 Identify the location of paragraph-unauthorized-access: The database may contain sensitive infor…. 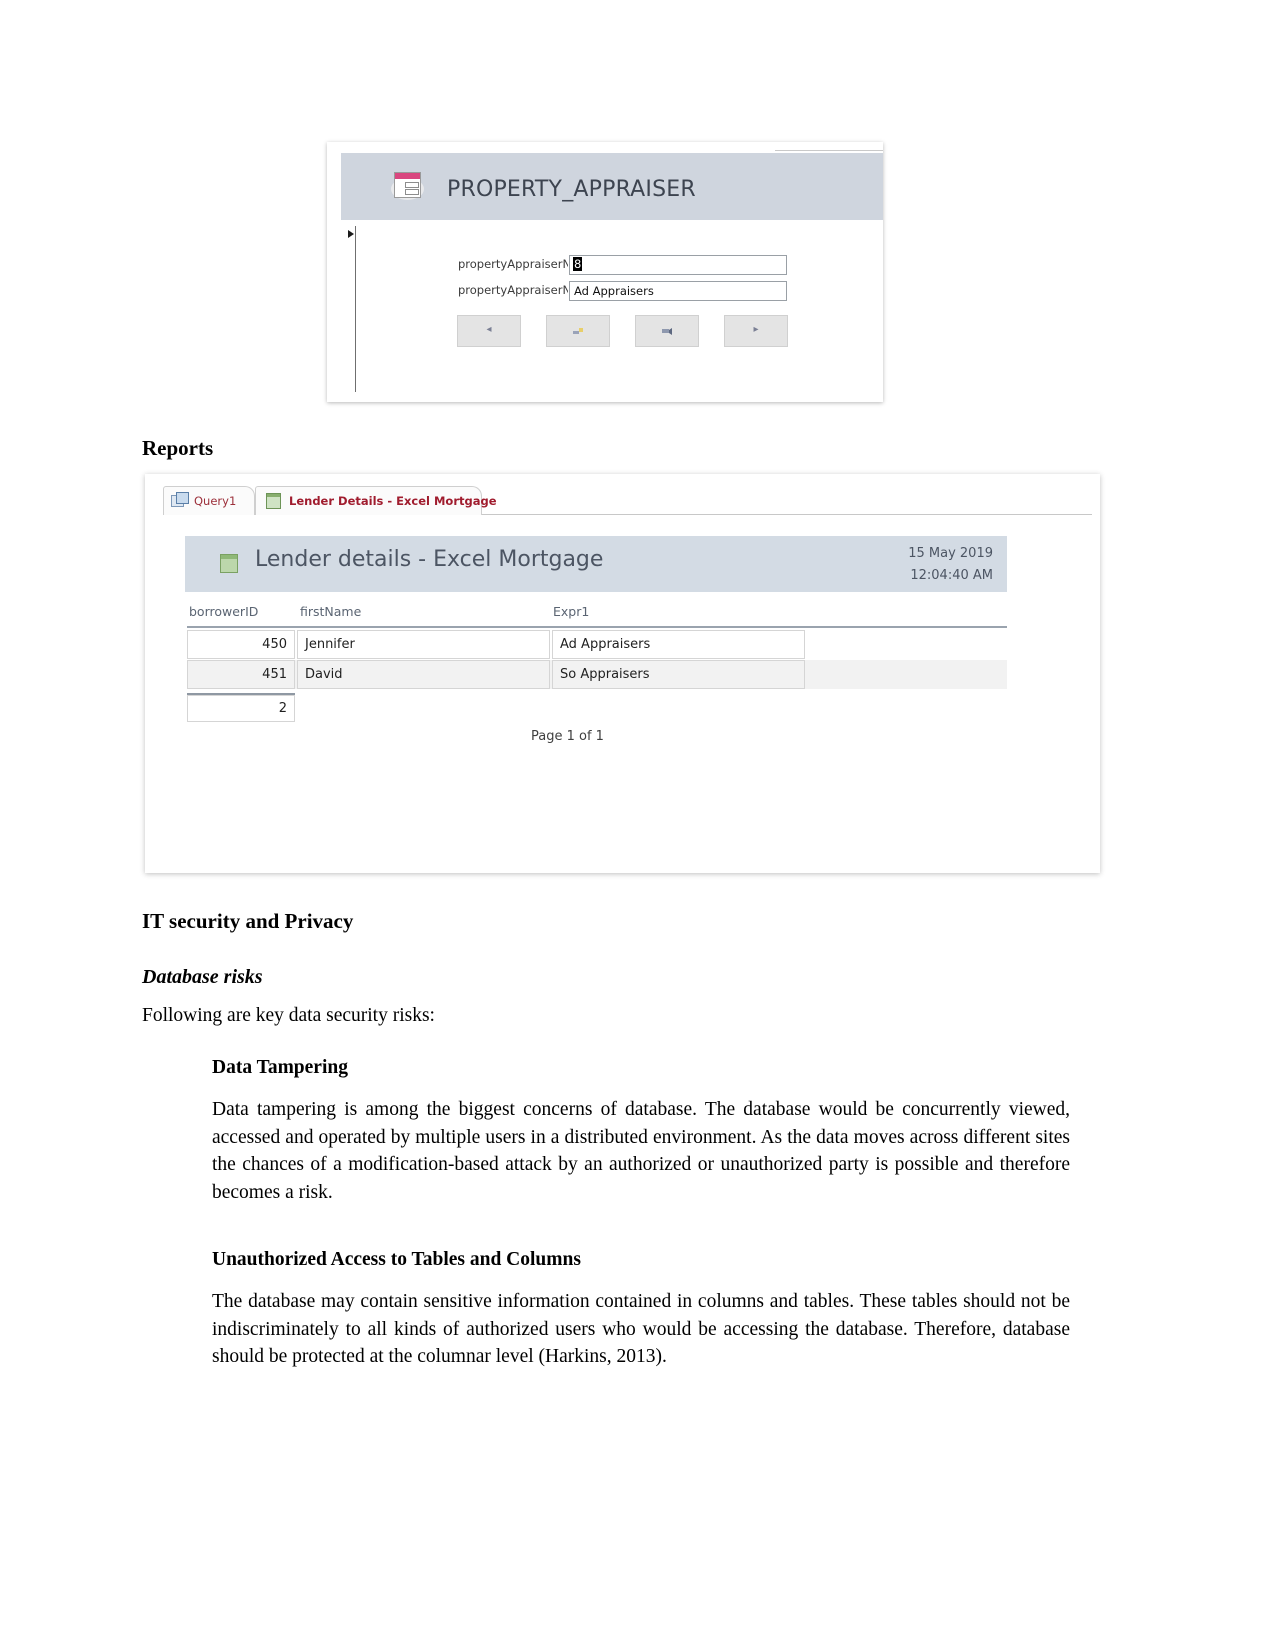
(641, 1329).